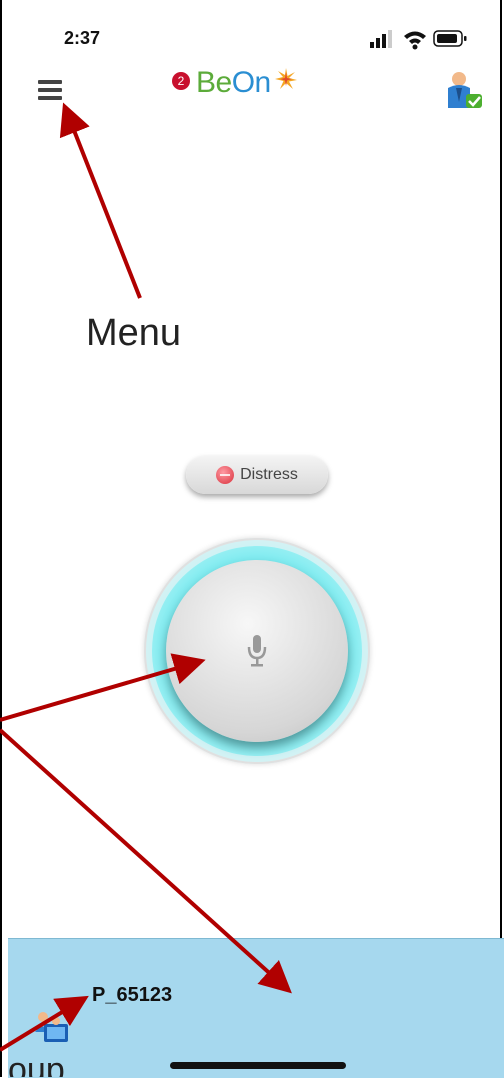 This screenshot has height=1078, width=504. What do you see at coordinates (251, 82) in the screenshot?
I see `logo-text-on: On` at bounding box center [251, 82].